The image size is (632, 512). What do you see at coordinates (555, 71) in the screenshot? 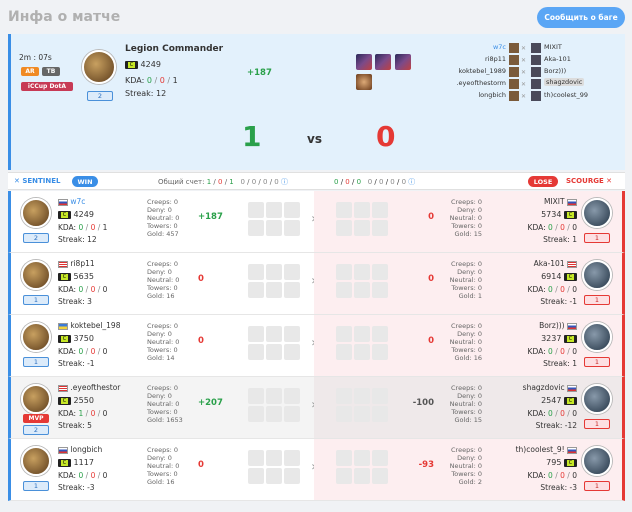
I see `lineup-right-name: Borz)))` at bounding box center [555, 71].